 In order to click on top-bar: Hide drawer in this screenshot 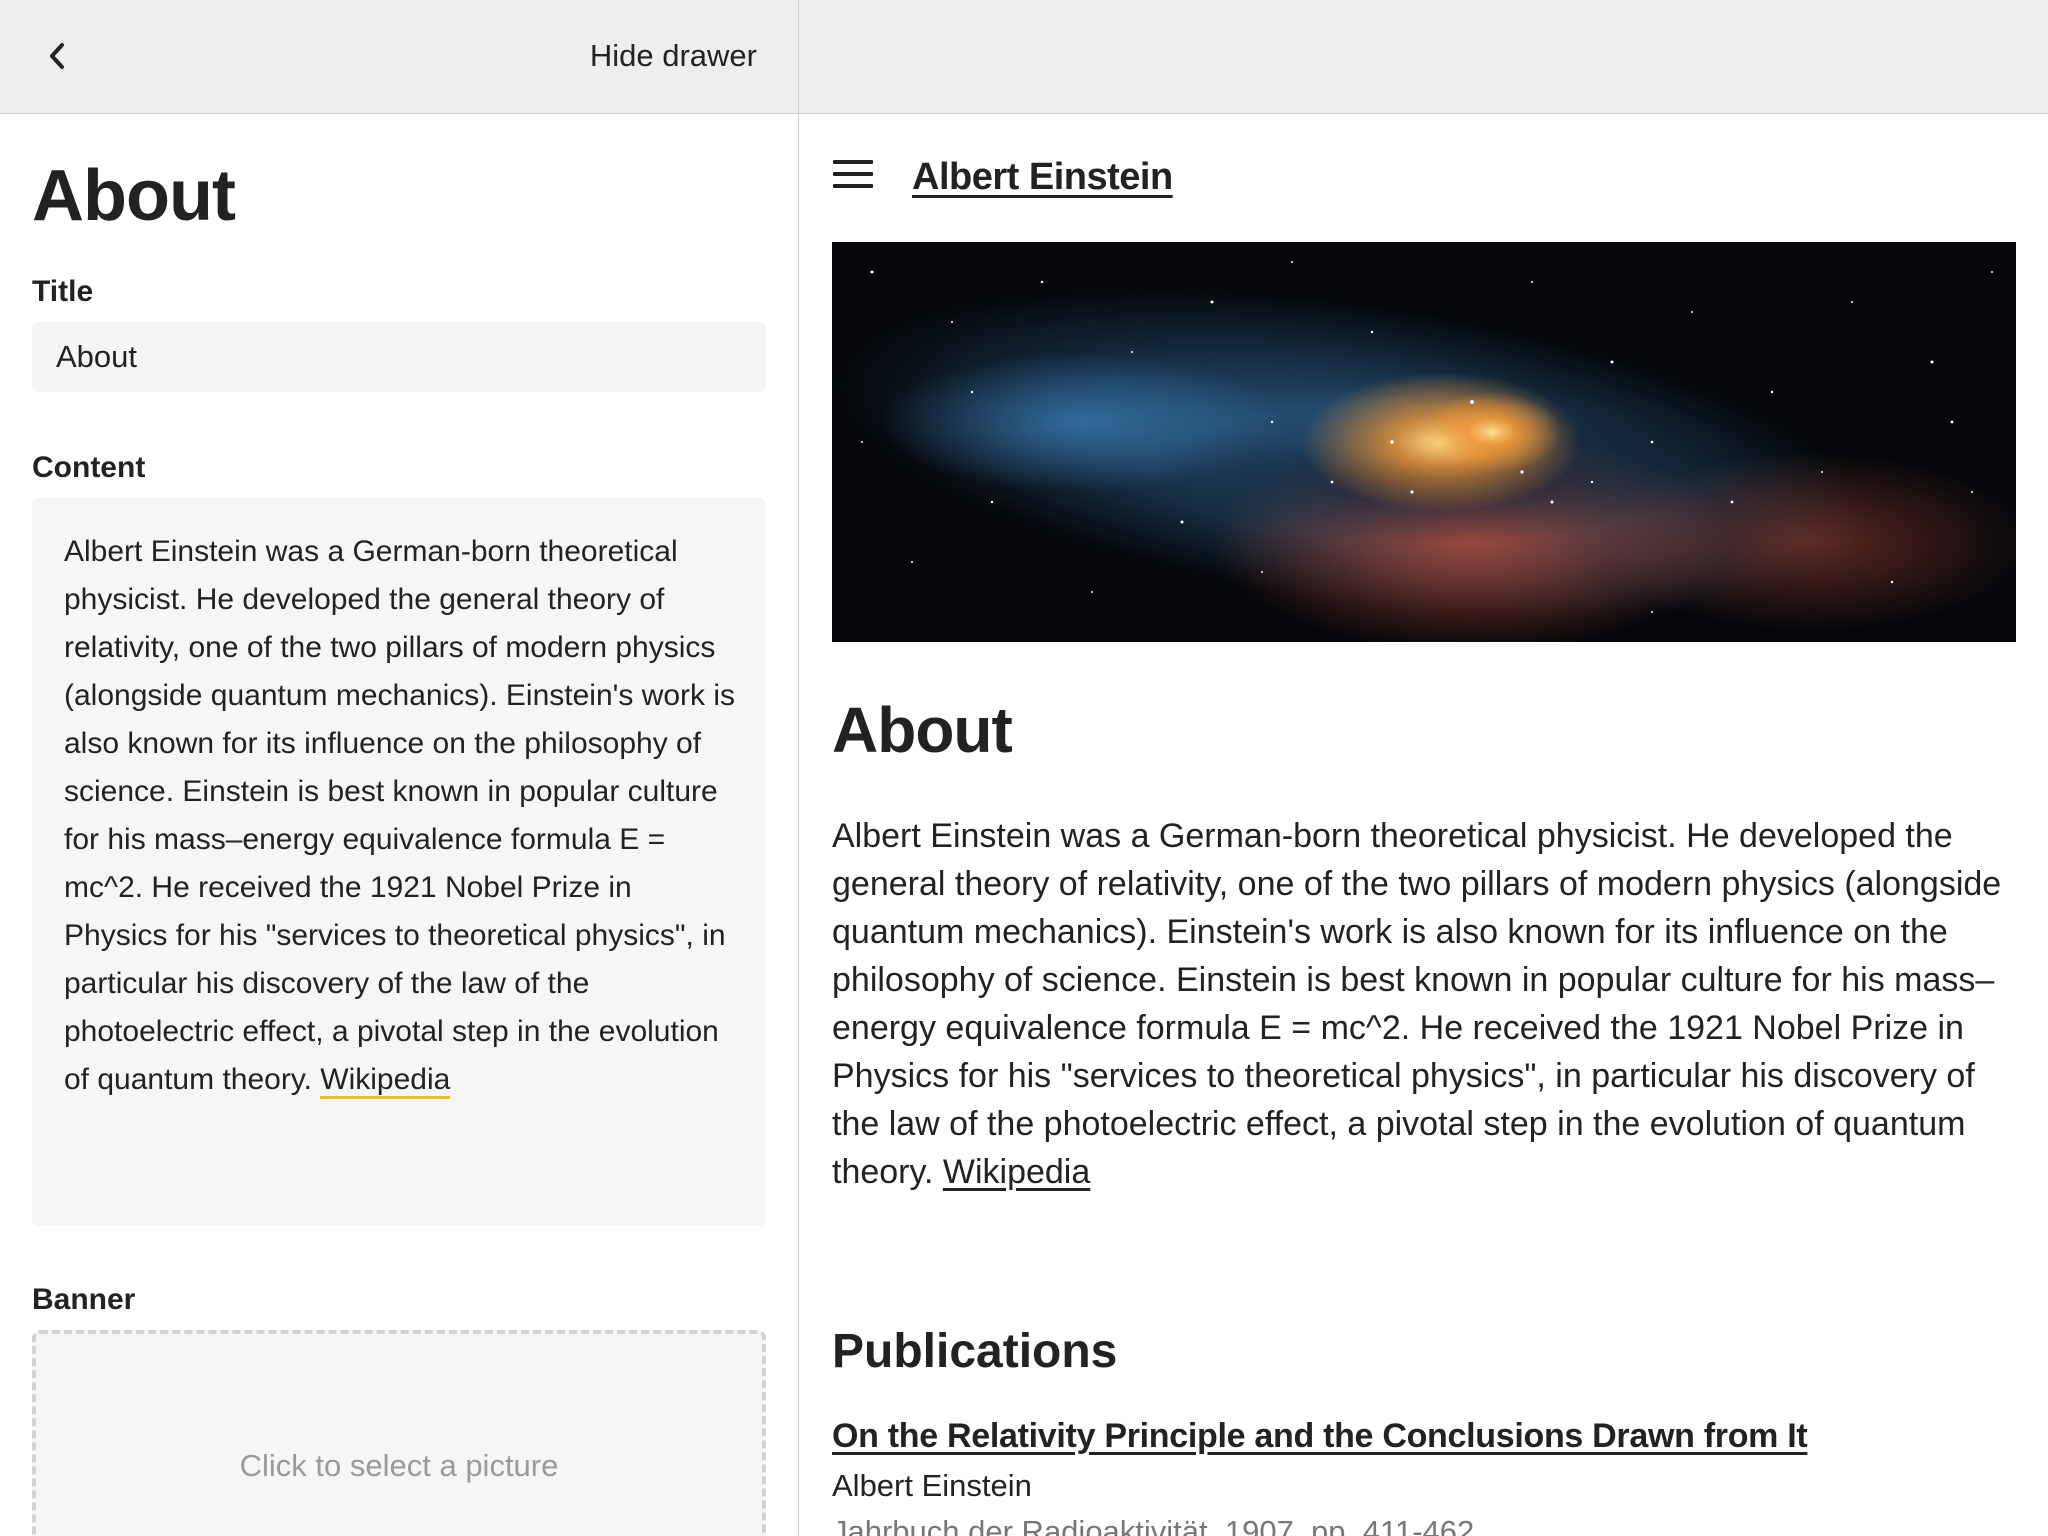, I will do `click(1024, 57)`.